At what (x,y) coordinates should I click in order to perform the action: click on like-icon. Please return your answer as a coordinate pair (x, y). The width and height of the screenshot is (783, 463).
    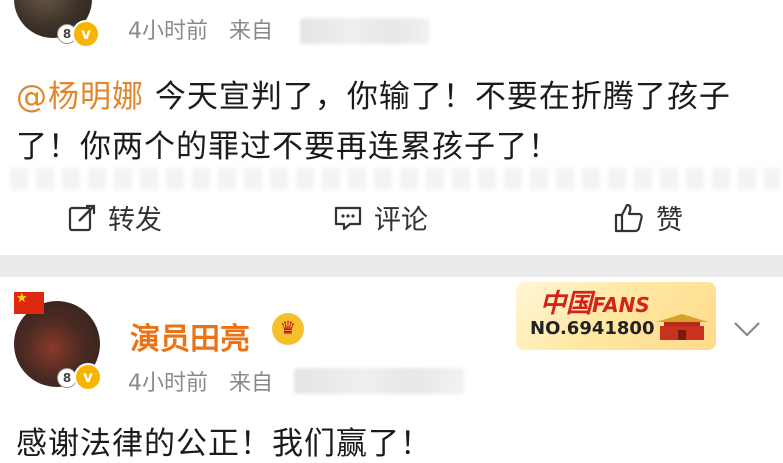
    Looking at the image, I should click on (628, 217).